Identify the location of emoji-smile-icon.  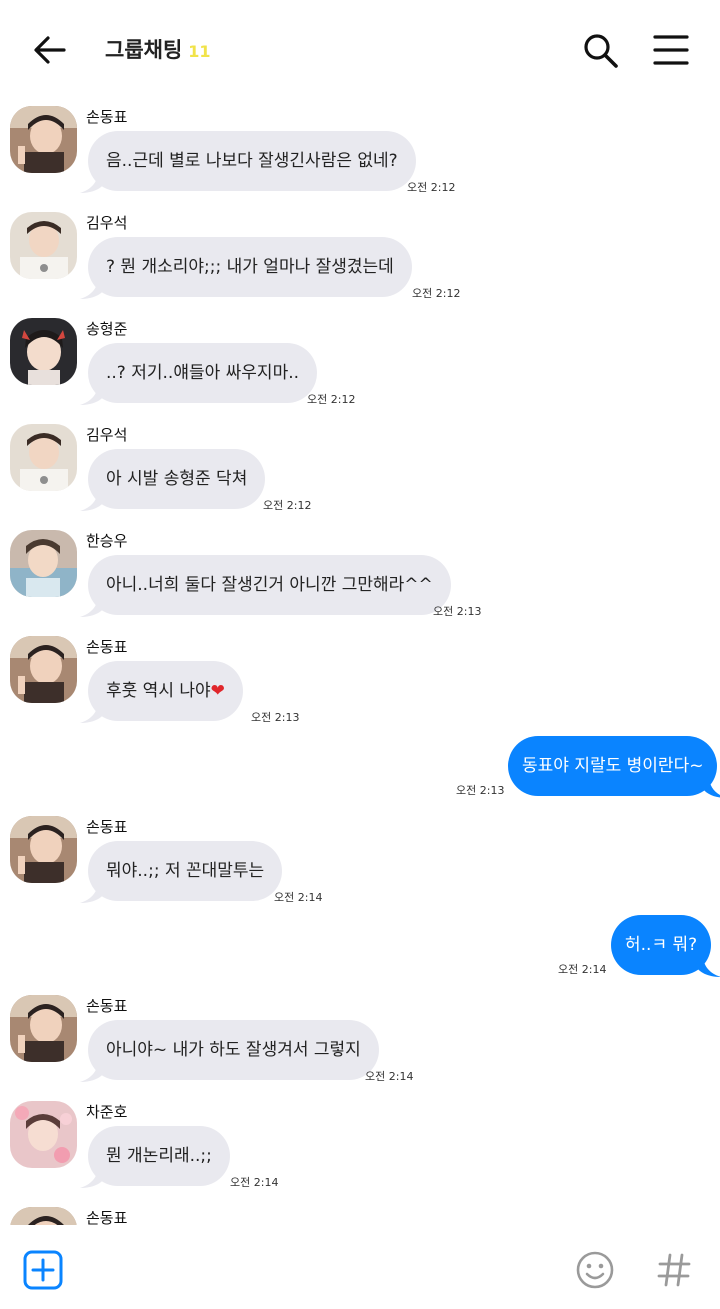
(595, 1270).